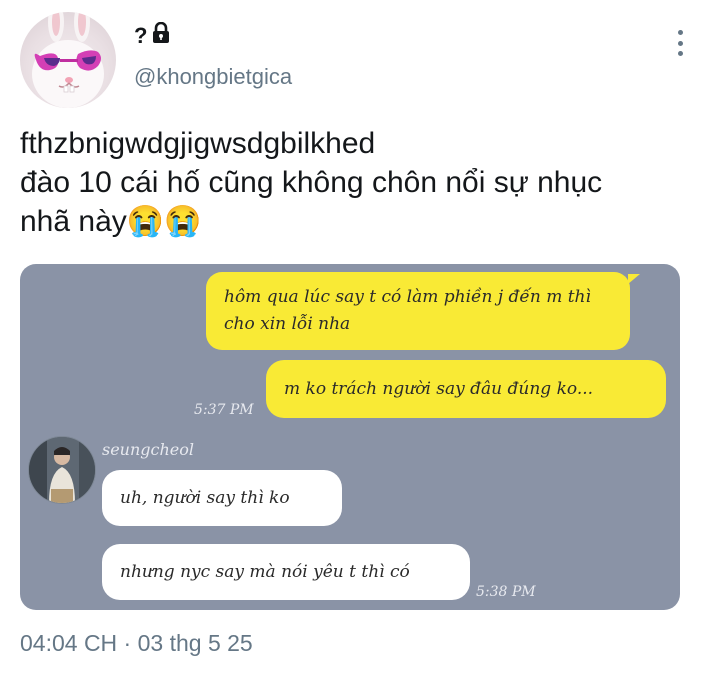  I want to click on message-time: 5:38 PM, so click(506, 592).